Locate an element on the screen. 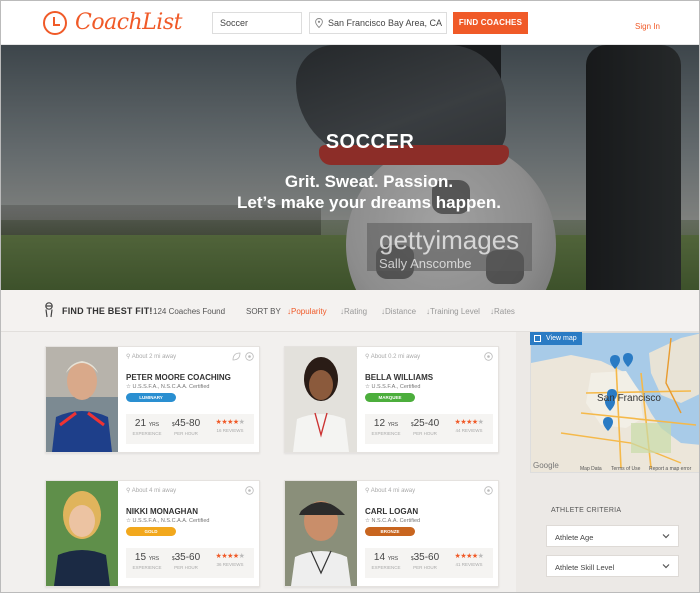  rating-stat: ★★★★★ 16 REVIEWS is located at coordinates (230, 425).